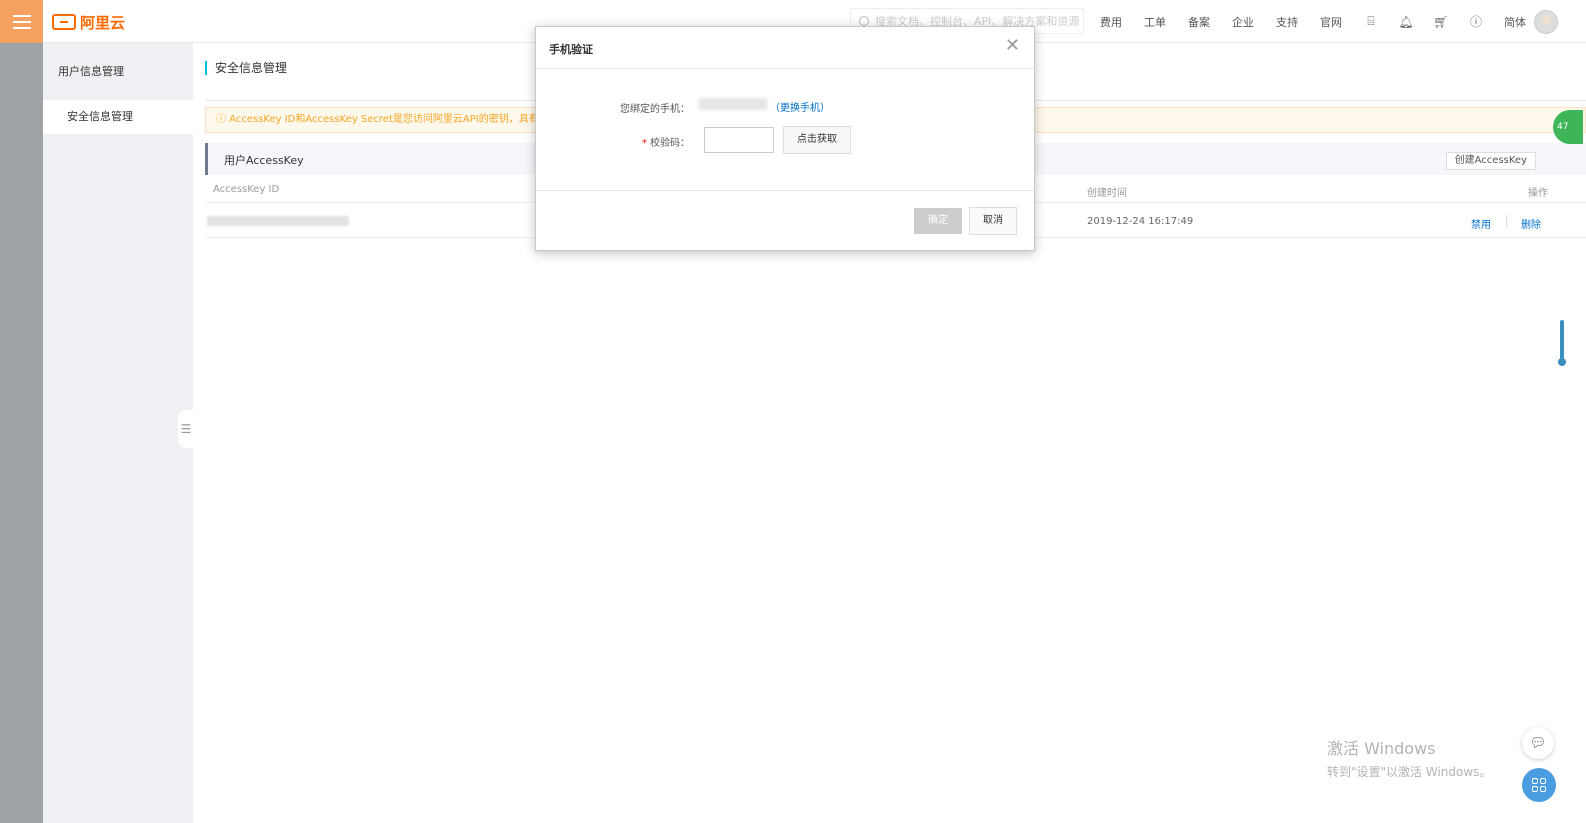 The width and height of the screenshot is (1586, 823). I want to click on apps-grid-icon, so click(1539, 785).